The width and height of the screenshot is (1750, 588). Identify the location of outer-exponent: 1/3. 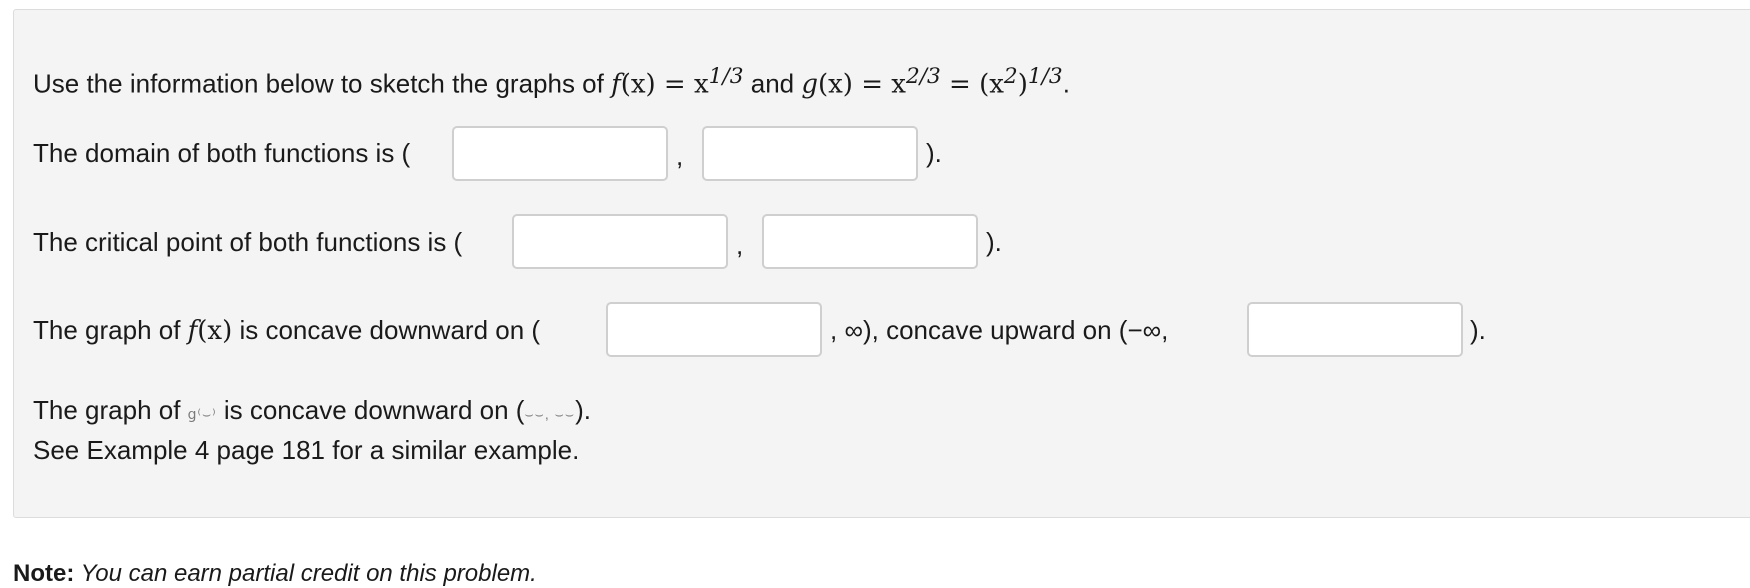
(1045, 76).